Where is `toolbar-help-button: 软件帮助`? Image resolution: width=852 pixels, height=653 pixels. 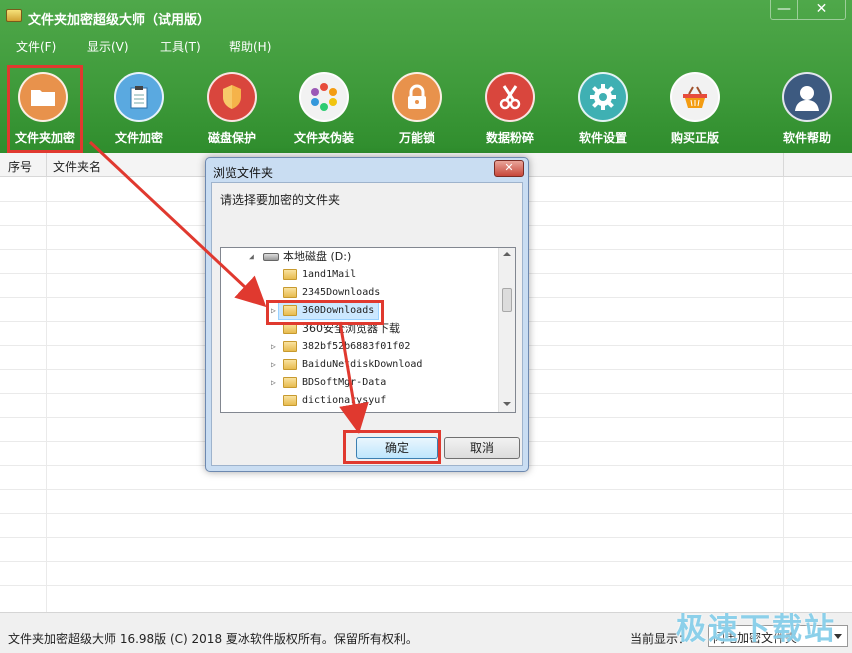 toolbar-help-button: 软件帮助 is located at coordinates (807, 110).